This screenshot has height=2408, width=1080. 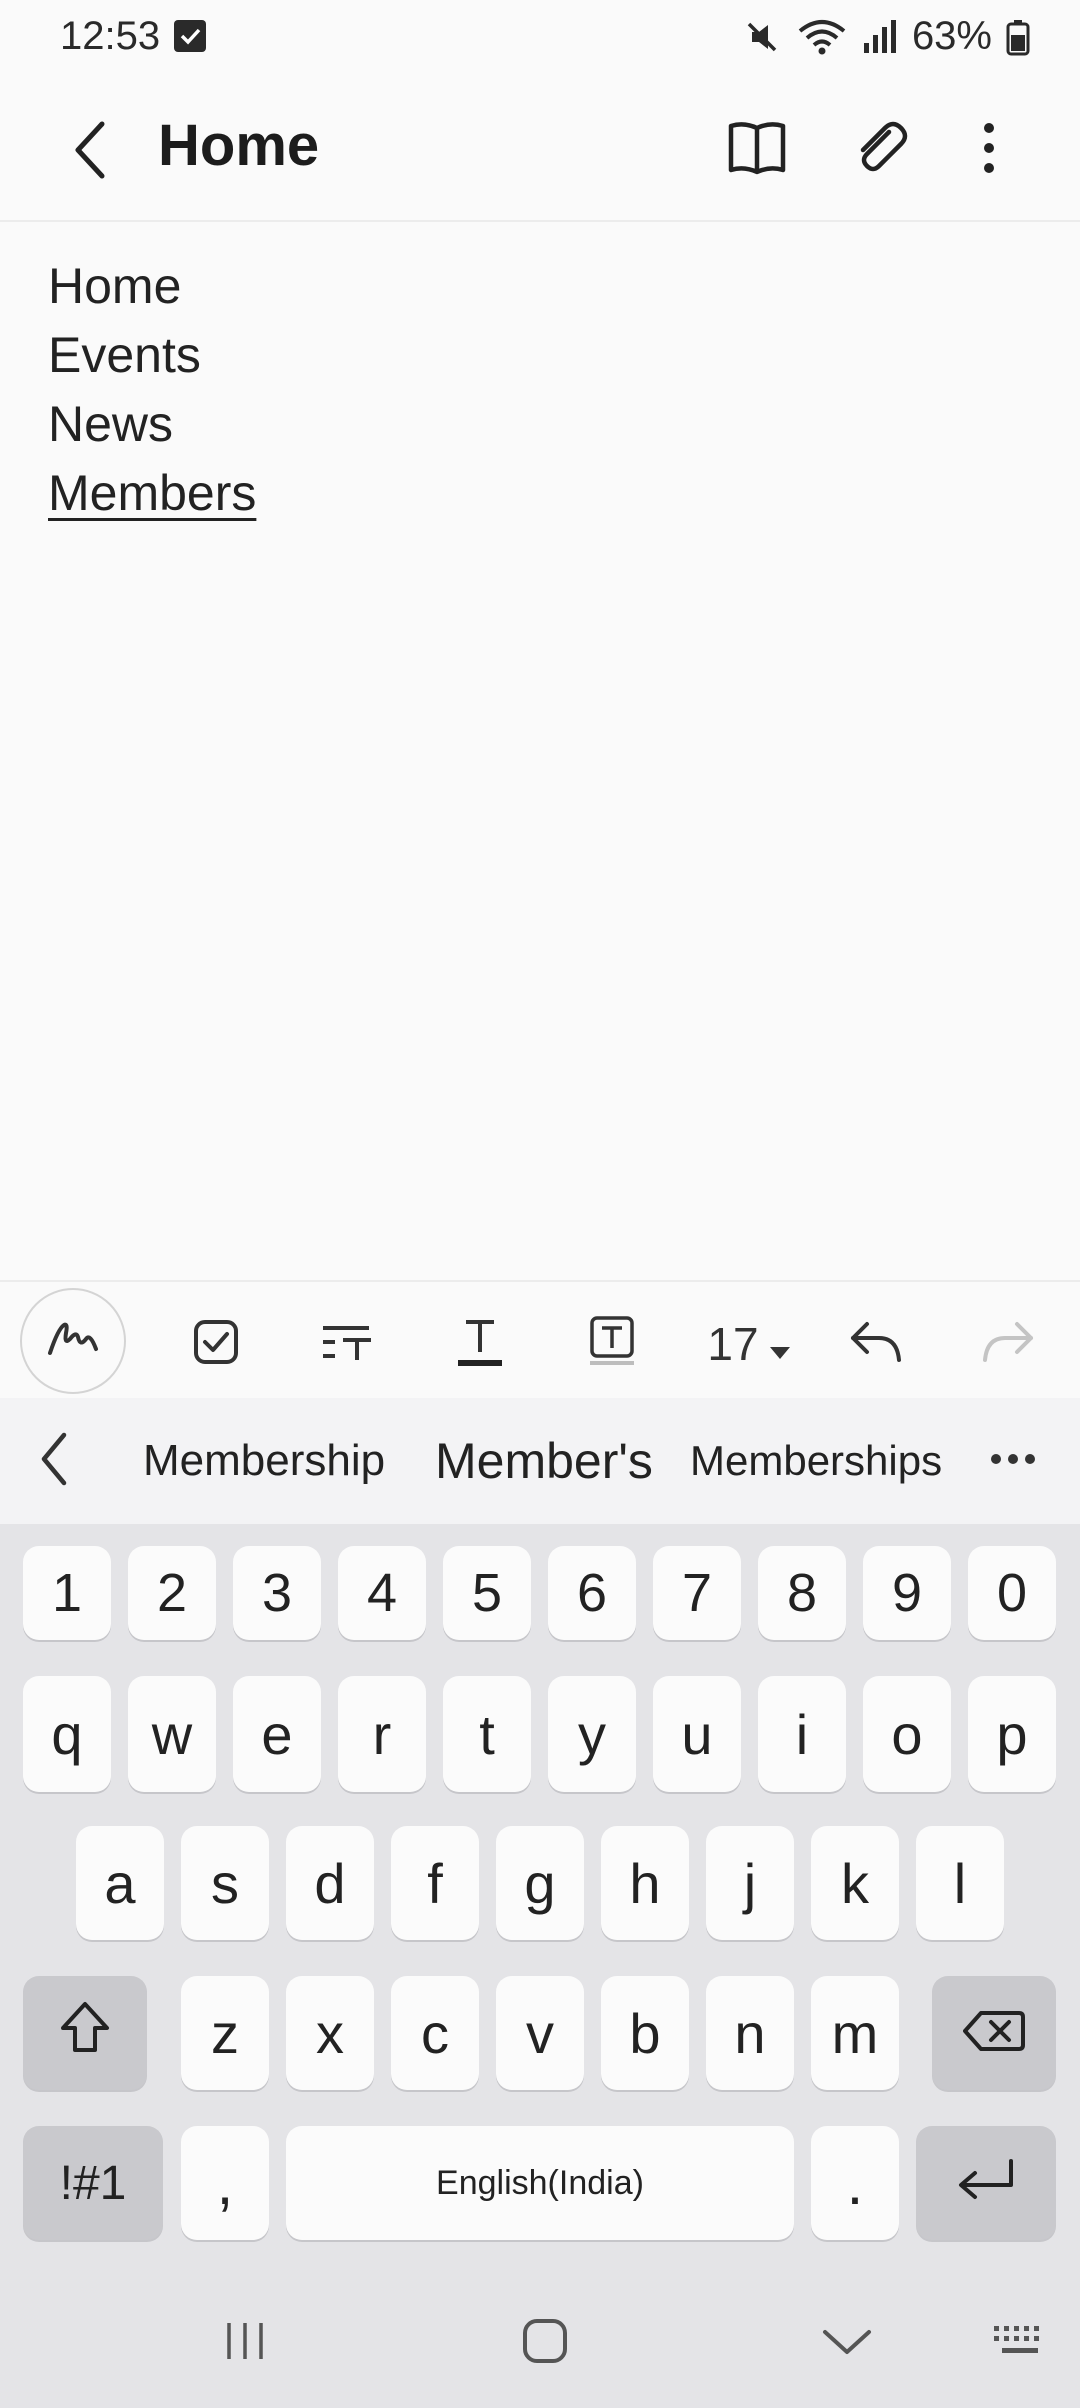 I want to click on key-k: k, so click(x=855, y=1883).